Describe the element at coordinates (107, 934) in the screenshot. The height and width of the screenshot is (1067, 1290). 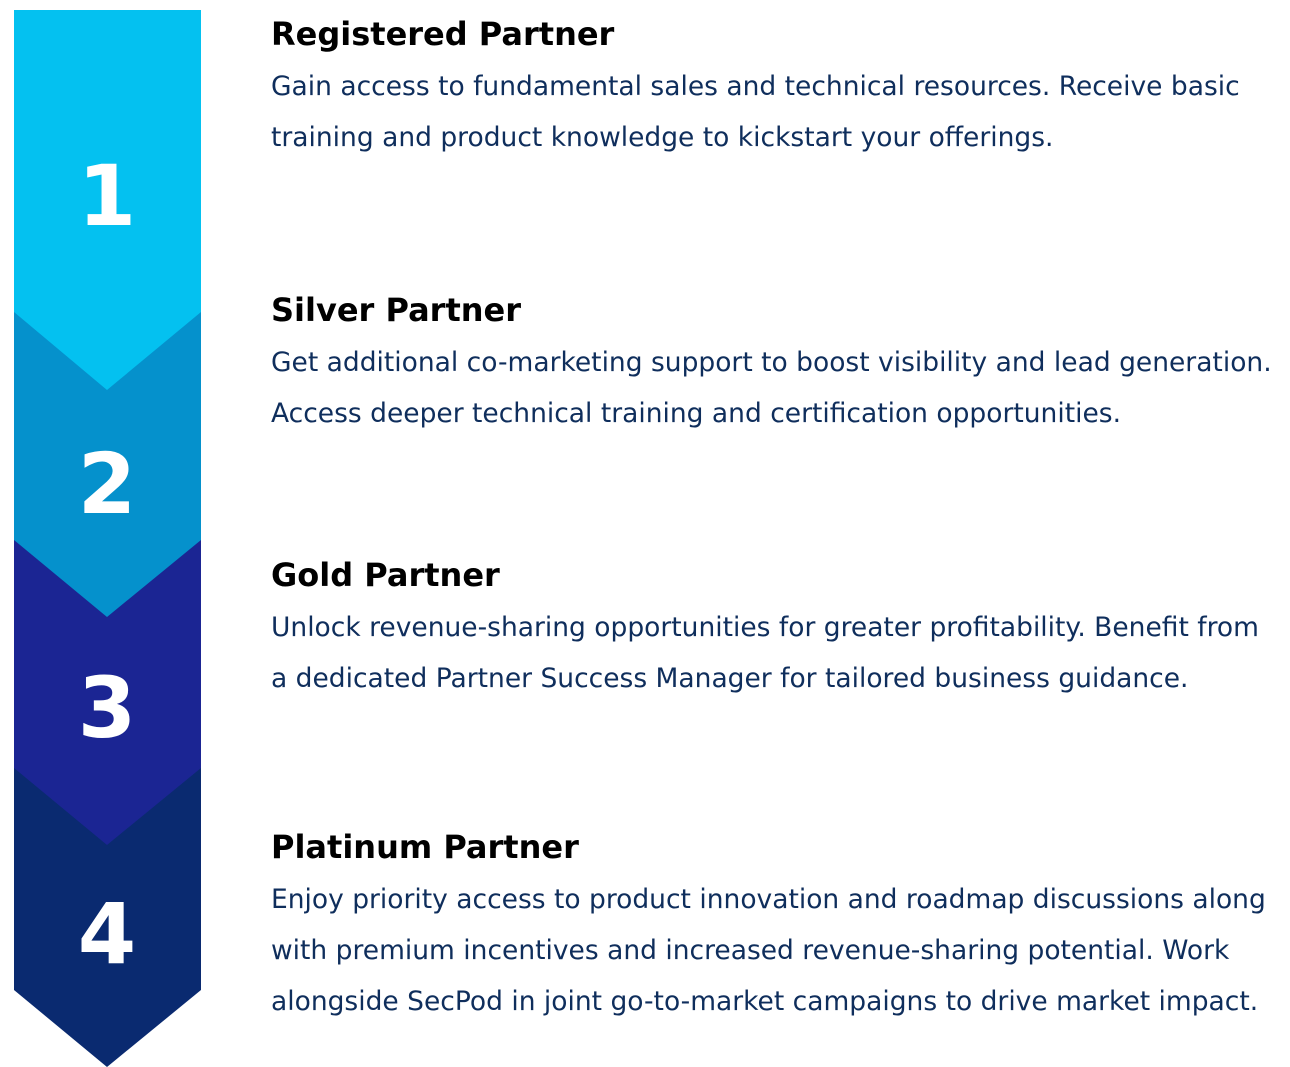
I see `tier-4-number: 4` at that location.